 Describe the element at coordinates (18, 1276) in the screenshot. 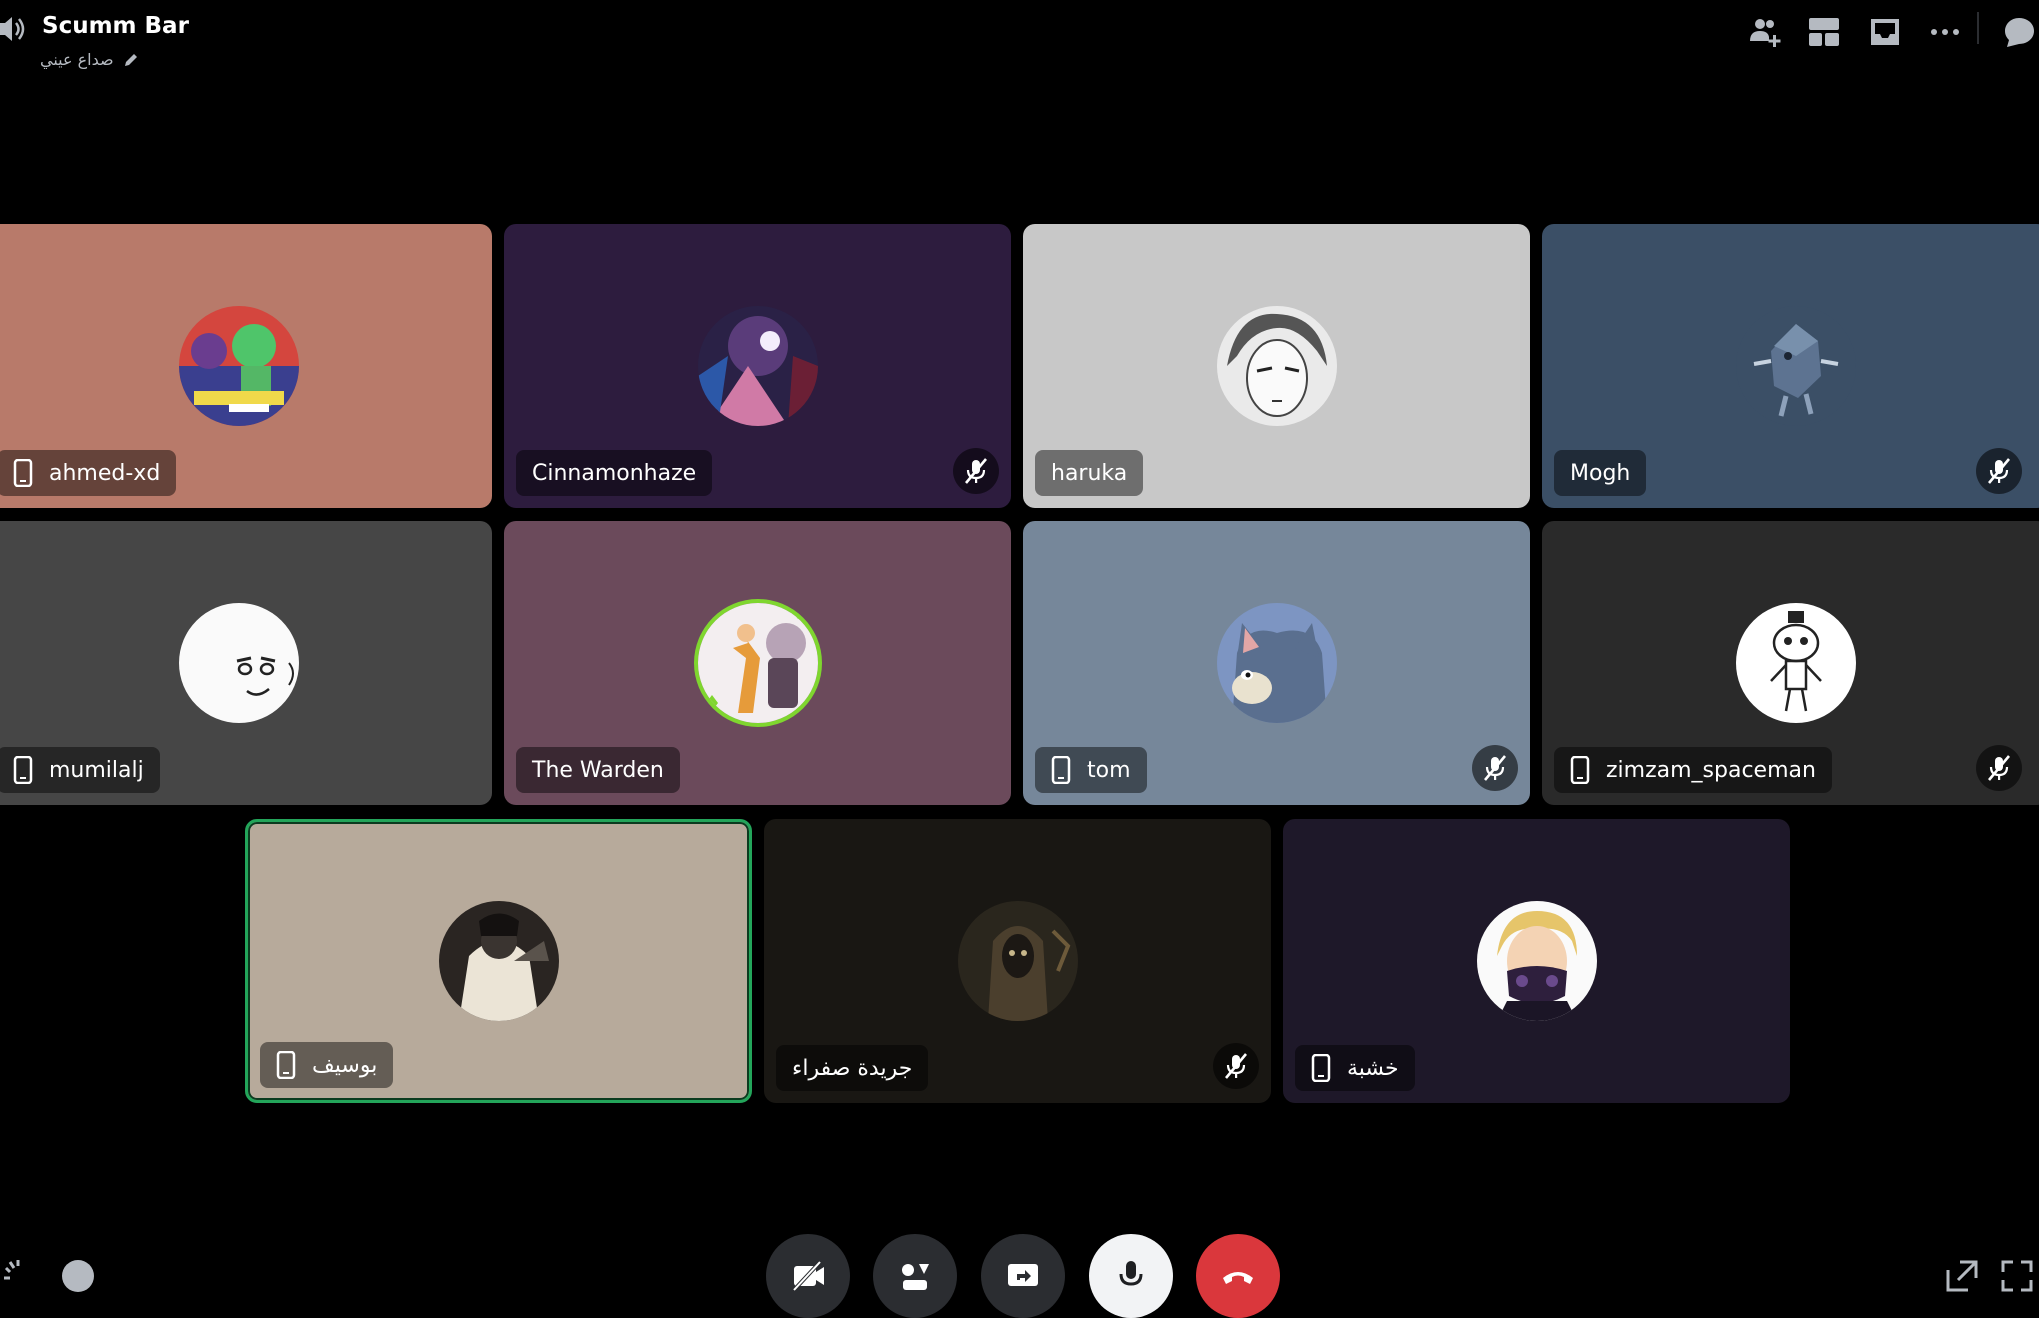

I see `soundboard-icon` at that location.